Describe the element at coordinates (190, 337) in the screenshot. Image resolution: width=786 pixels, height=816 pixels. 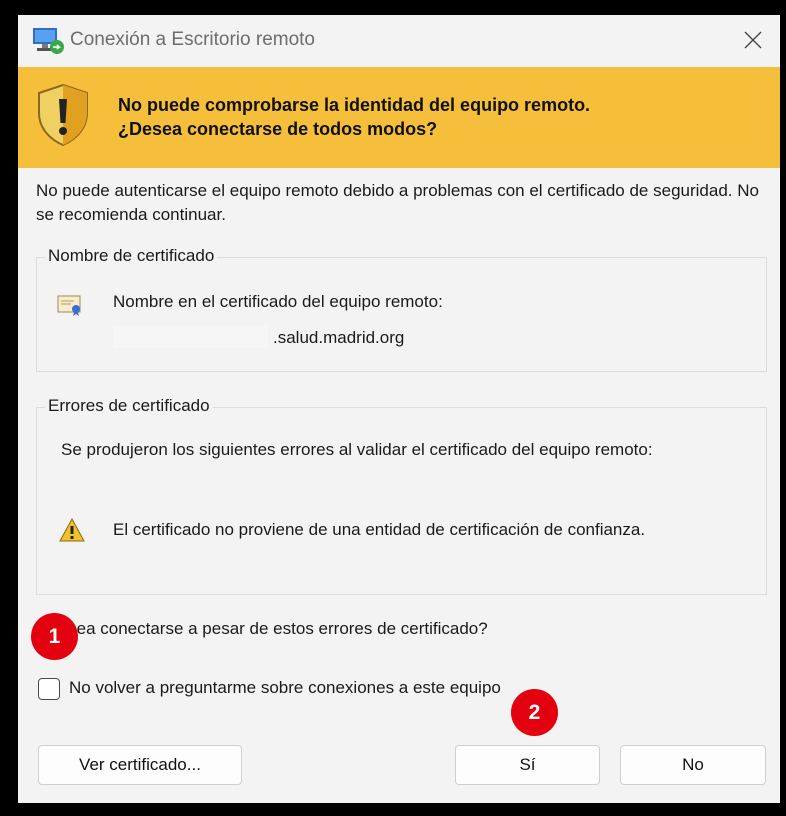
I see `redacted-hostname` at that location.